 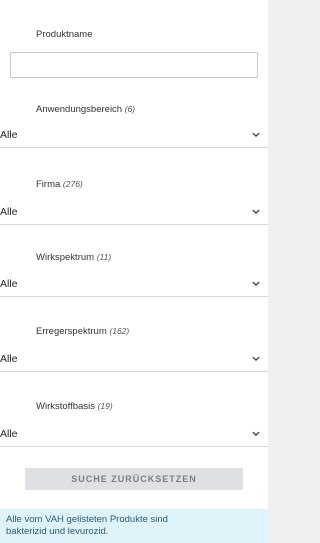 I want to click on company-label: Firma (276), so click(x=59, y=184).